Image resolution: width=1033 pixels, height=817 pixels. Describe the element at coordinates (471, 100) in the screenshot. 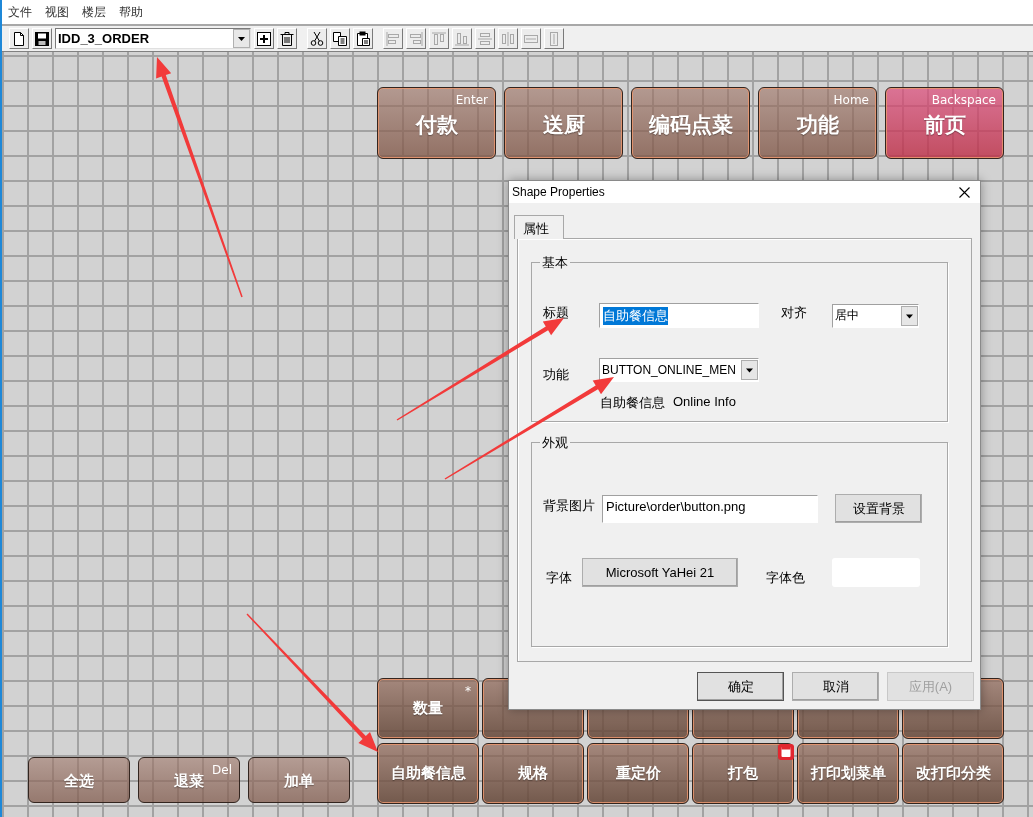

I see `hotkey-label: Enter` at that location.